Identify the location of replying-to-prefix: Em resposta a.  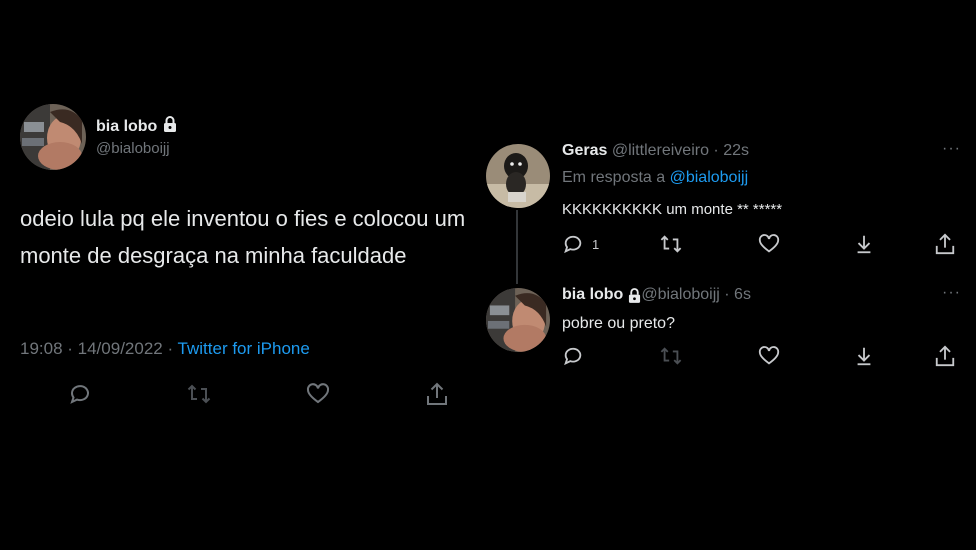
(616, 177).